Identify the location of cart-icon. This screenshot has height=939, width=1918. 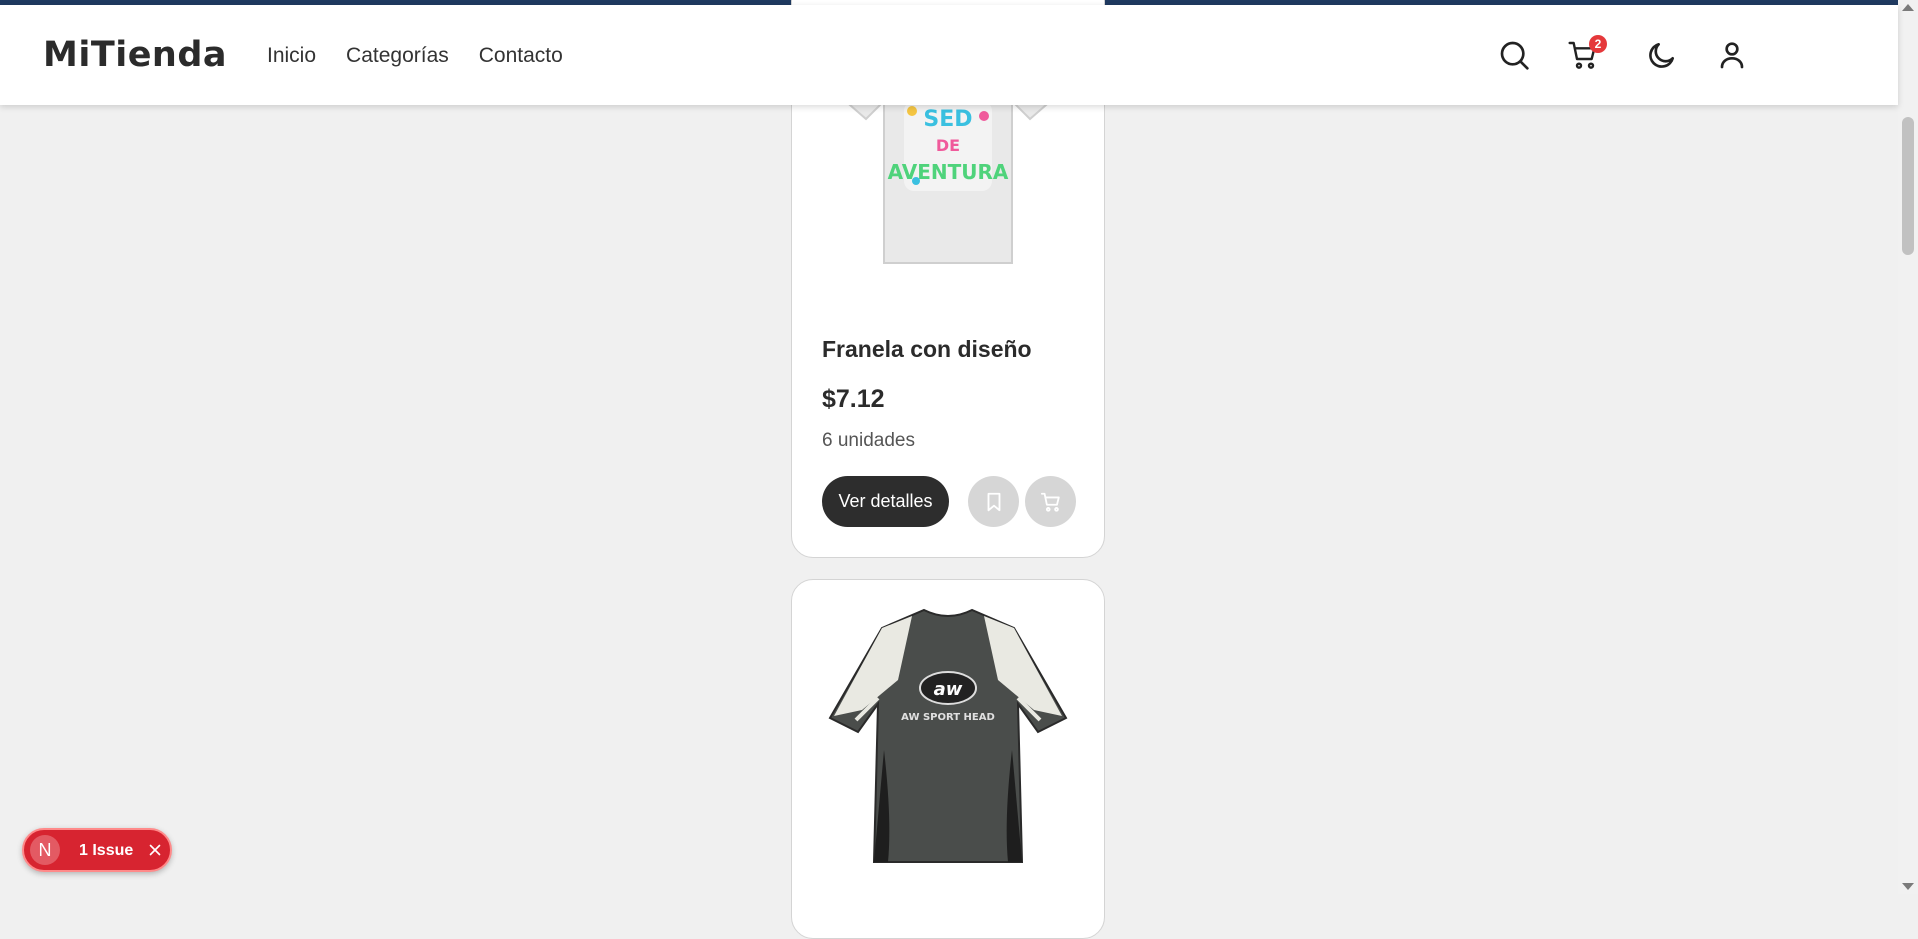
(1050, 502).